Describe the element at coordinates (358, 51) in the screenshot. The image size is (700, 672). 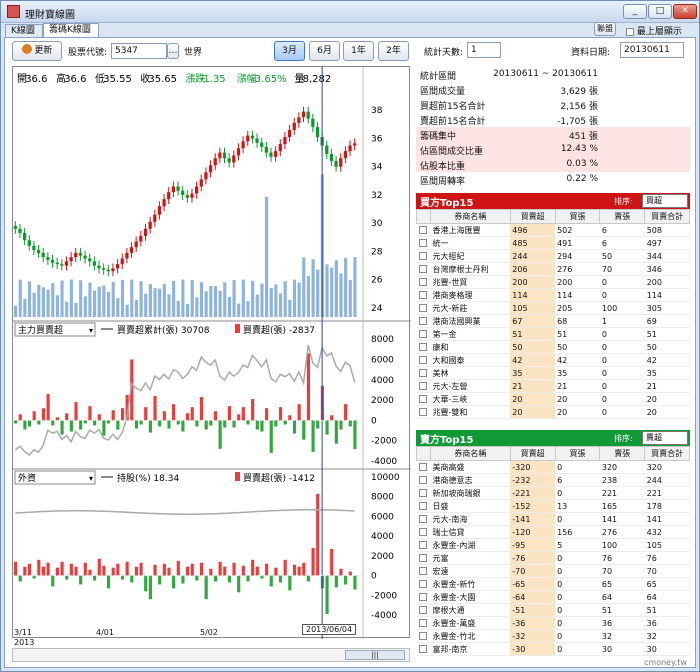
I see `range-button-2: 1年` at that location.